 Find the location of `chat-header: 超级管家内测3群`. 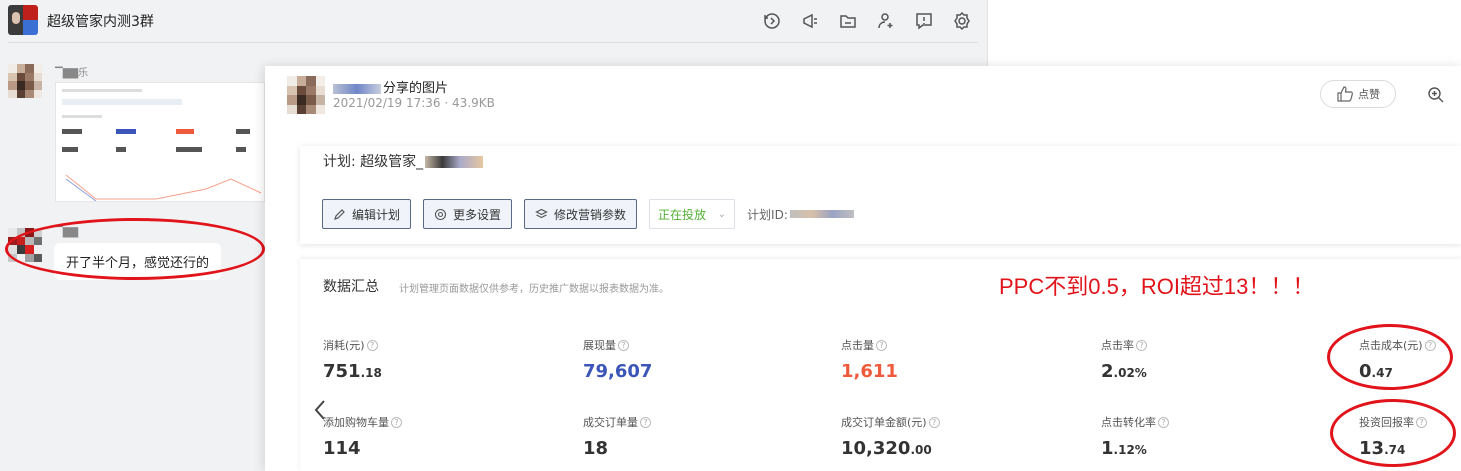

chat-header: 超级管家内测3群 is located at coordinates (494, 21).